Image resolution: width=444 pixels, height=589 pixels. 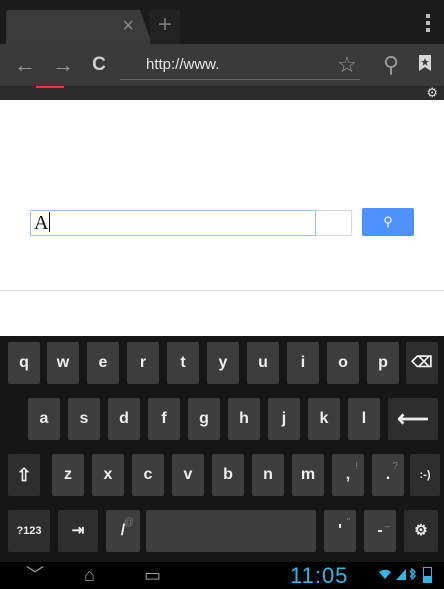 What do you see at coordinates (222, 93) in the screenshot?
I see `tab-subbar: ⚙` at bounding box center [222, 93].